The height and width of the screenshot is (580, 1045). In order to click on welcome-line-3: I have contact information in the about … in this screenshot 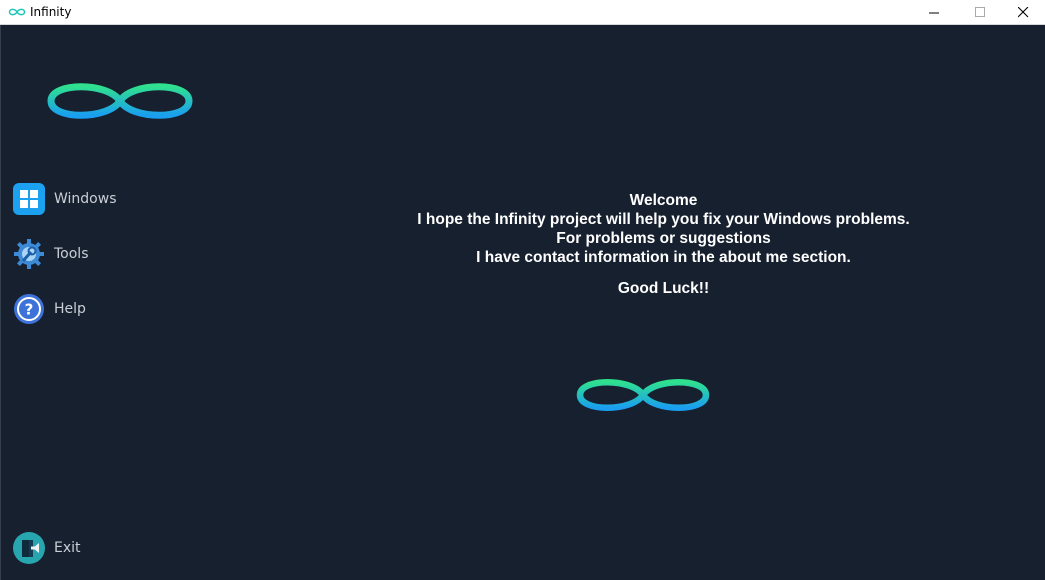, I will do `click(663, 257)`.